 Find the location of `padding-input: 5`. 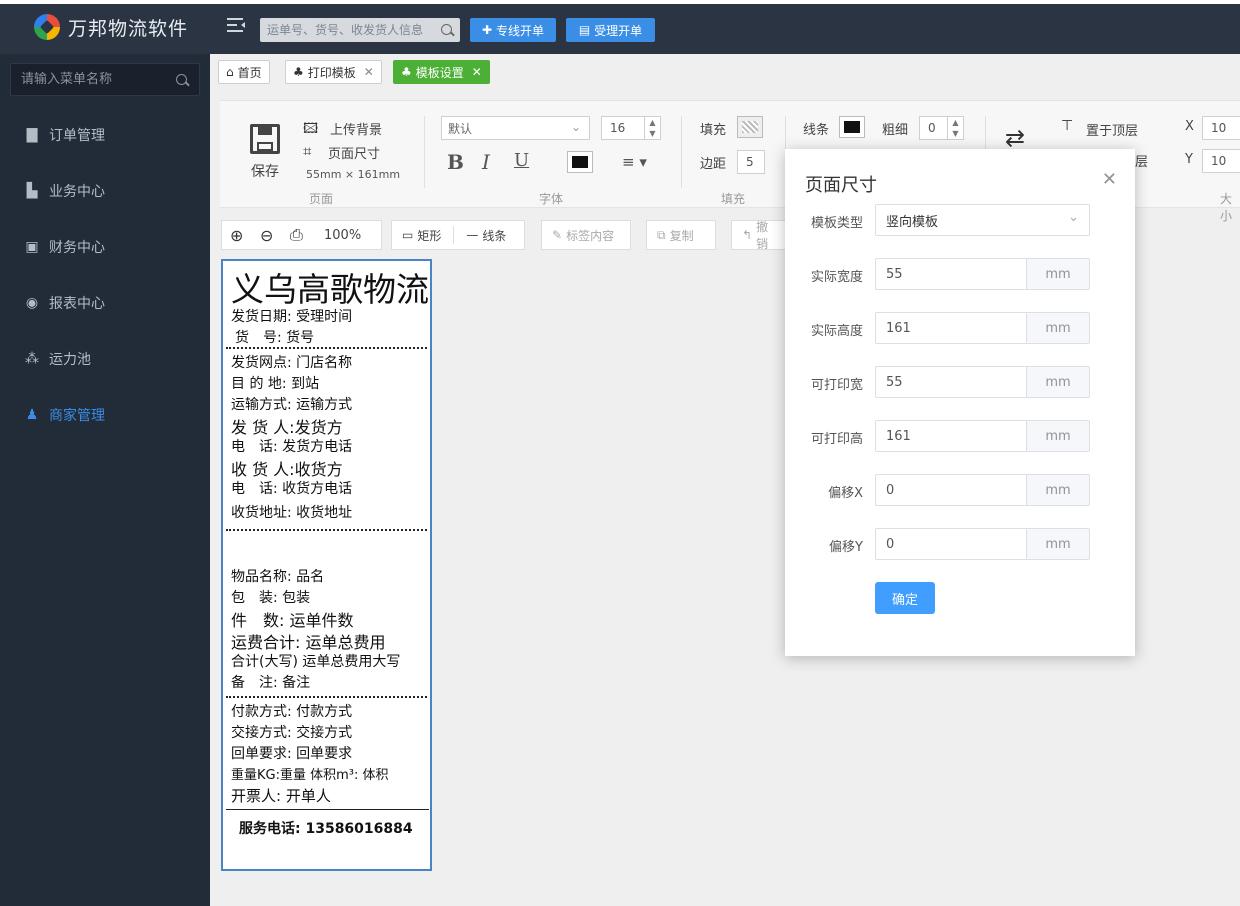

padding-input: 5 is located at coordinates (751, 162).